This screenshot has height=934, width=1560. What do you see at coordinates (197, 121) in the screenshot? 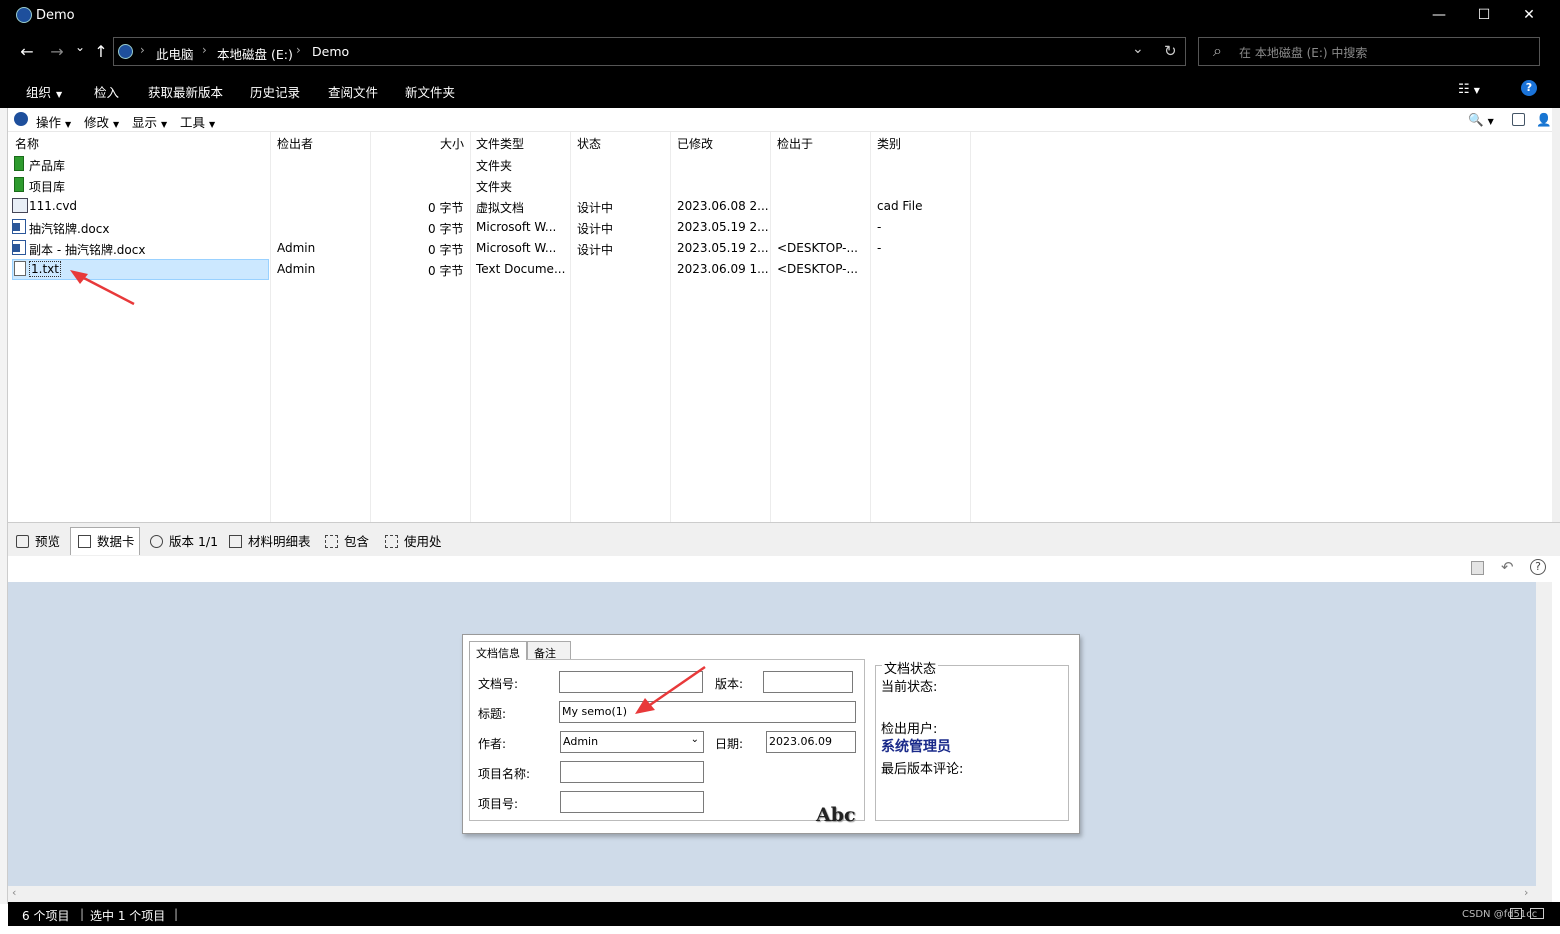
I see `tools-menu: 工具 ▼` at bounding box center [197, 121].